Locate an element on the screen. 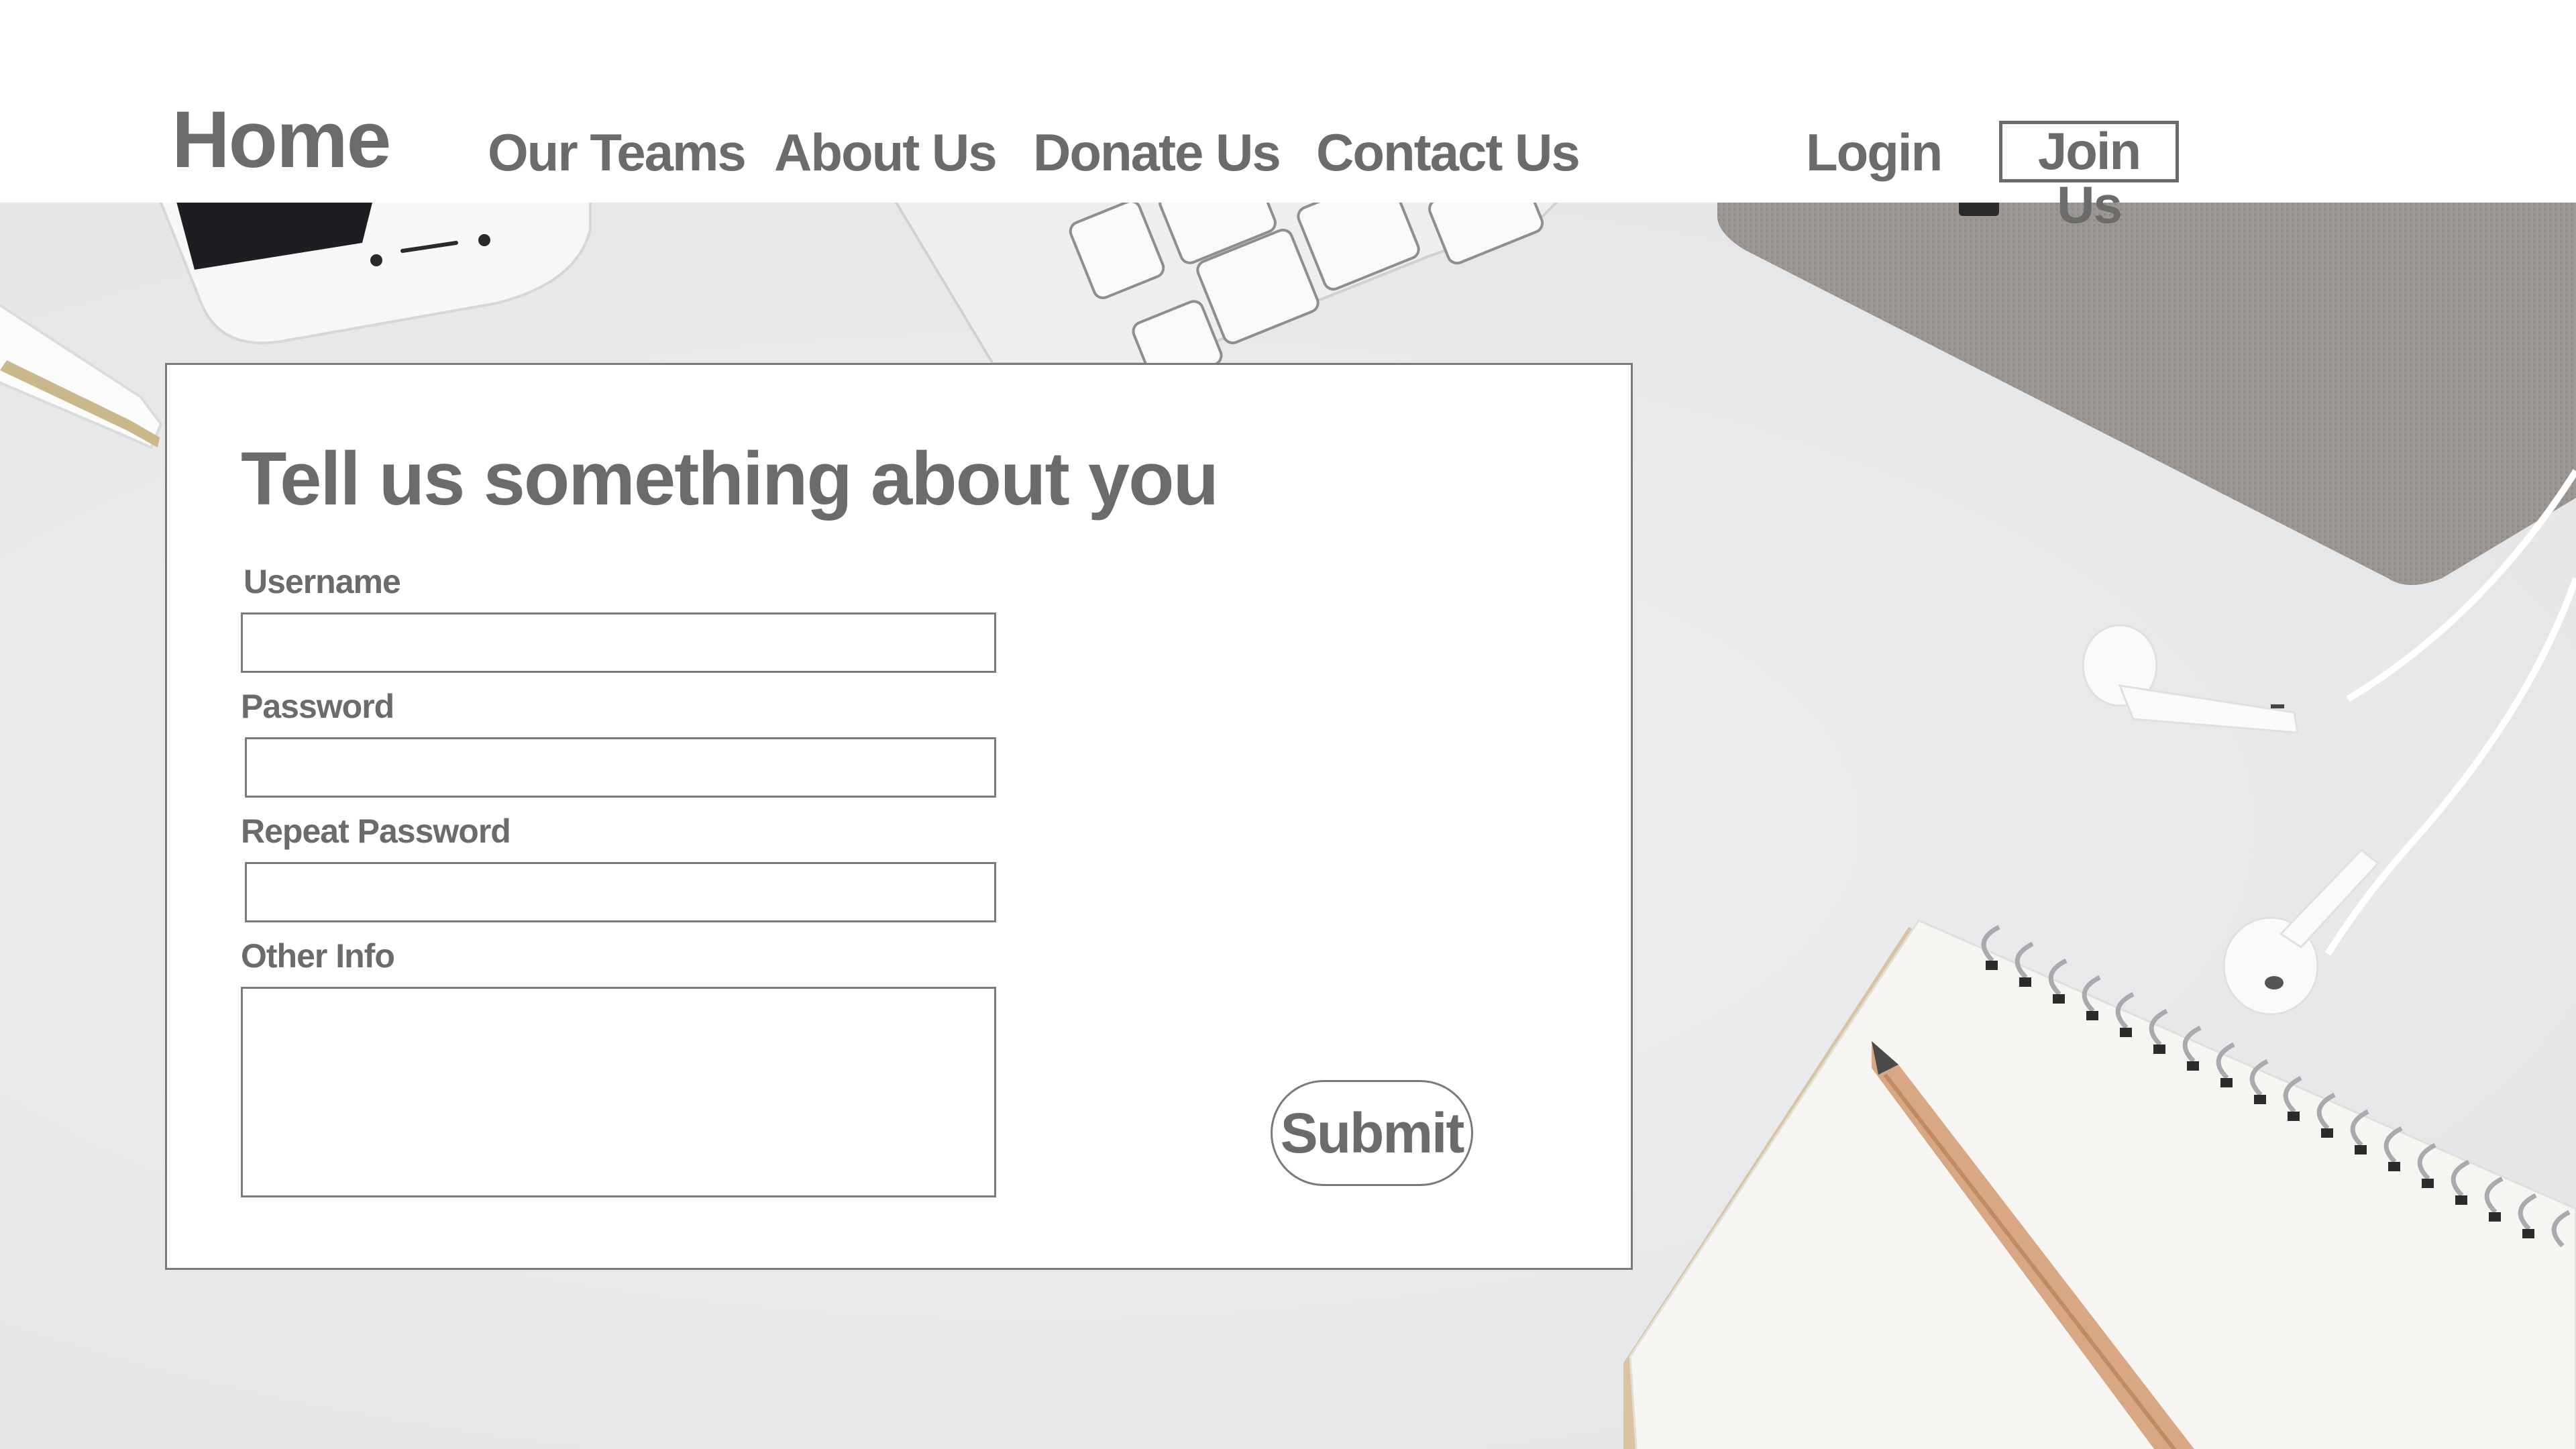  join-us-button: Join Us is located at coordinates (2089, 176).